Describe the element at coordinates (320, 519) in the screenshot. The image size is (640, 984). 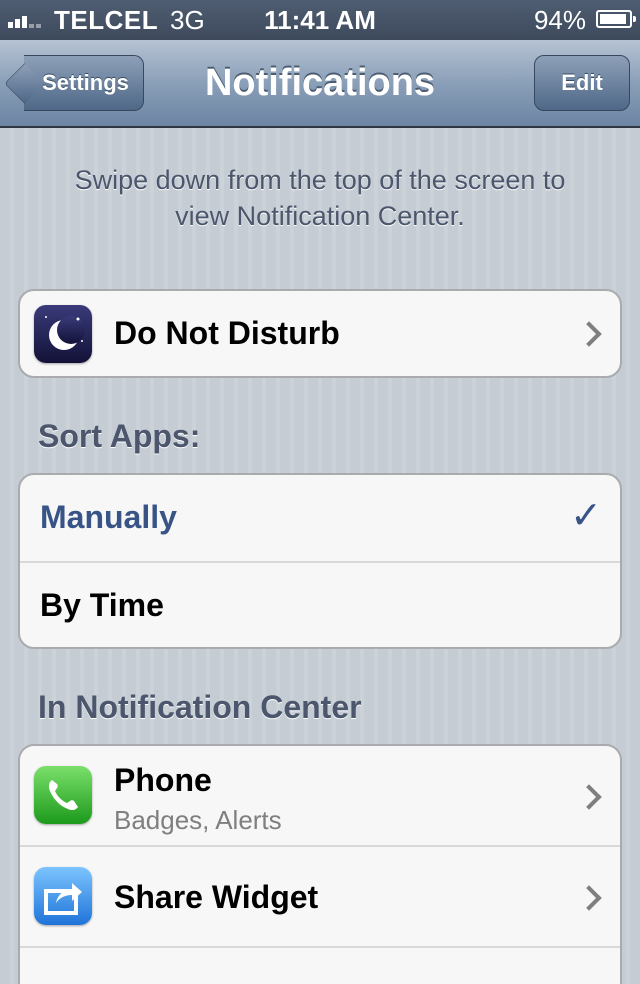
I see `sort-option-manually: Manually ✓` at that location.